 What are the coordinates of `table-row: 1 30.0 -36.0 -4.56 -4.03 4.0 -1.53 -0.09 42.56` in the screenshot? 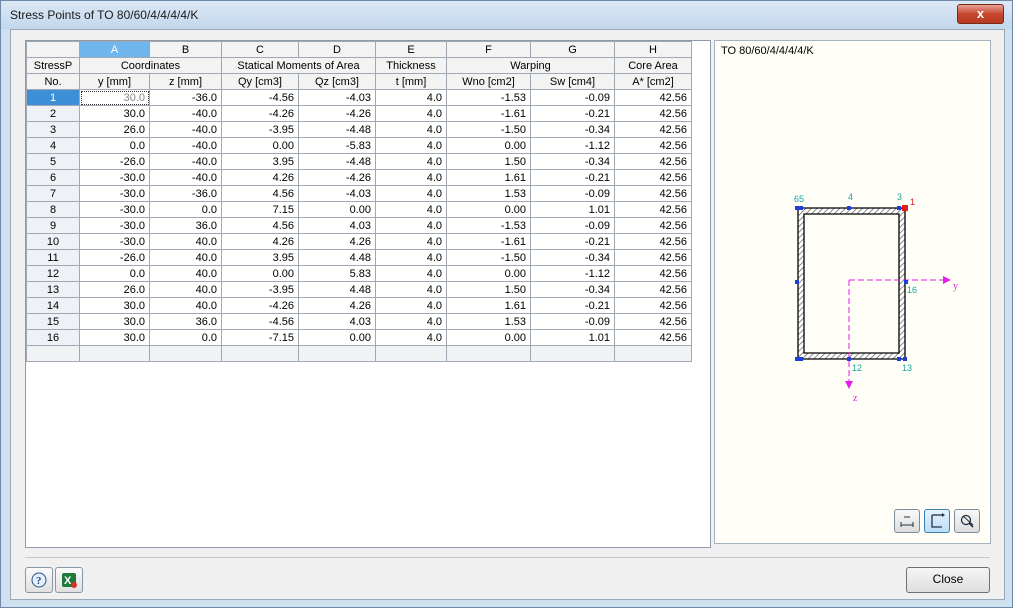 It's located at (359, 97).